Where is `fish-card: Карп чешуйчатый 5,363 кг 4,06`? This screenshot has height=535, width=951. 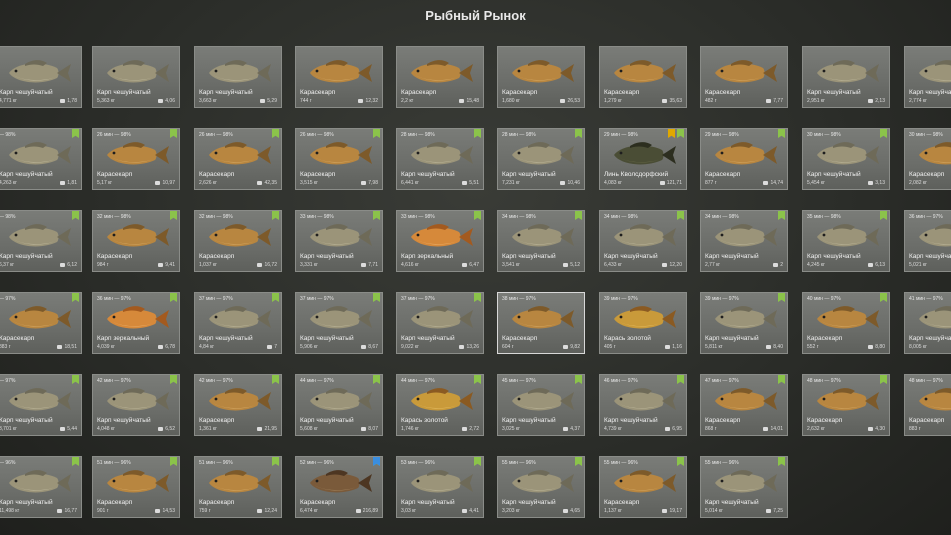
fish-card: Карп чешуйчатый 5,363 кг 4,06 is located at coordinates (136, 77).